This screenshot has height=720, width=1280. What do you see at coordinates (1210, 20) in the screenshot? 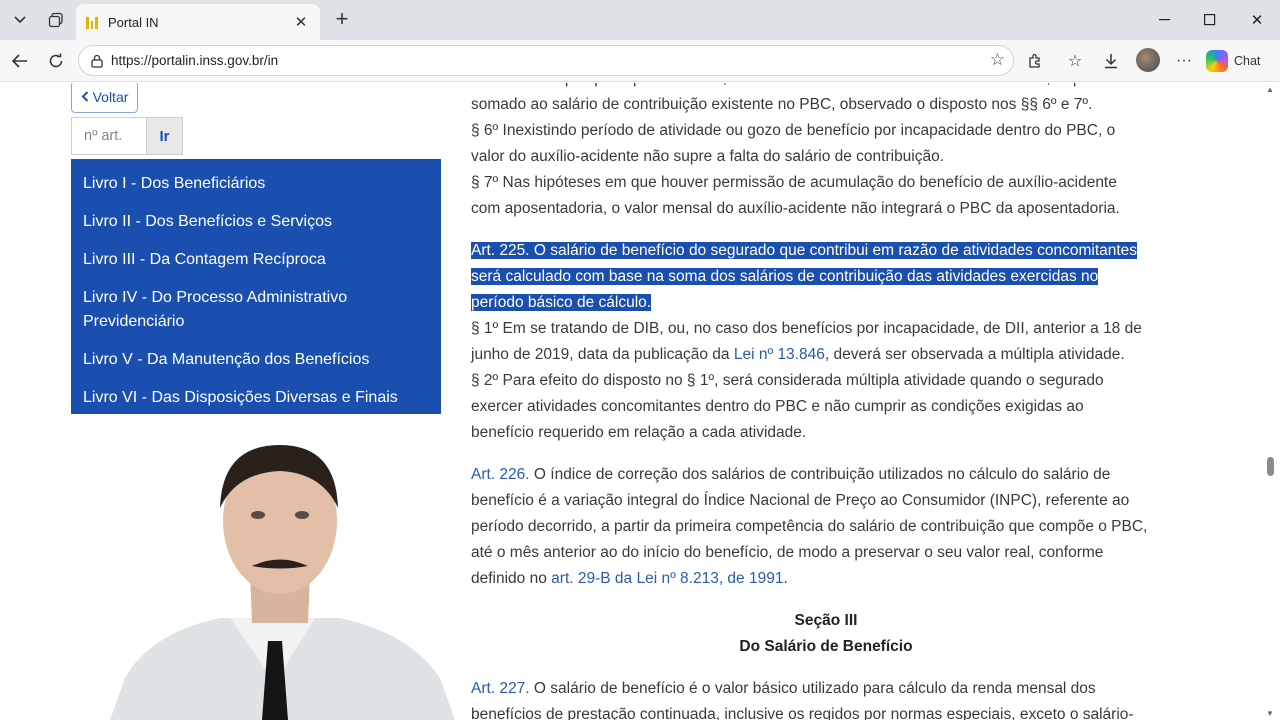
I see `maximize-icon` at bounding box center [1210, 20].